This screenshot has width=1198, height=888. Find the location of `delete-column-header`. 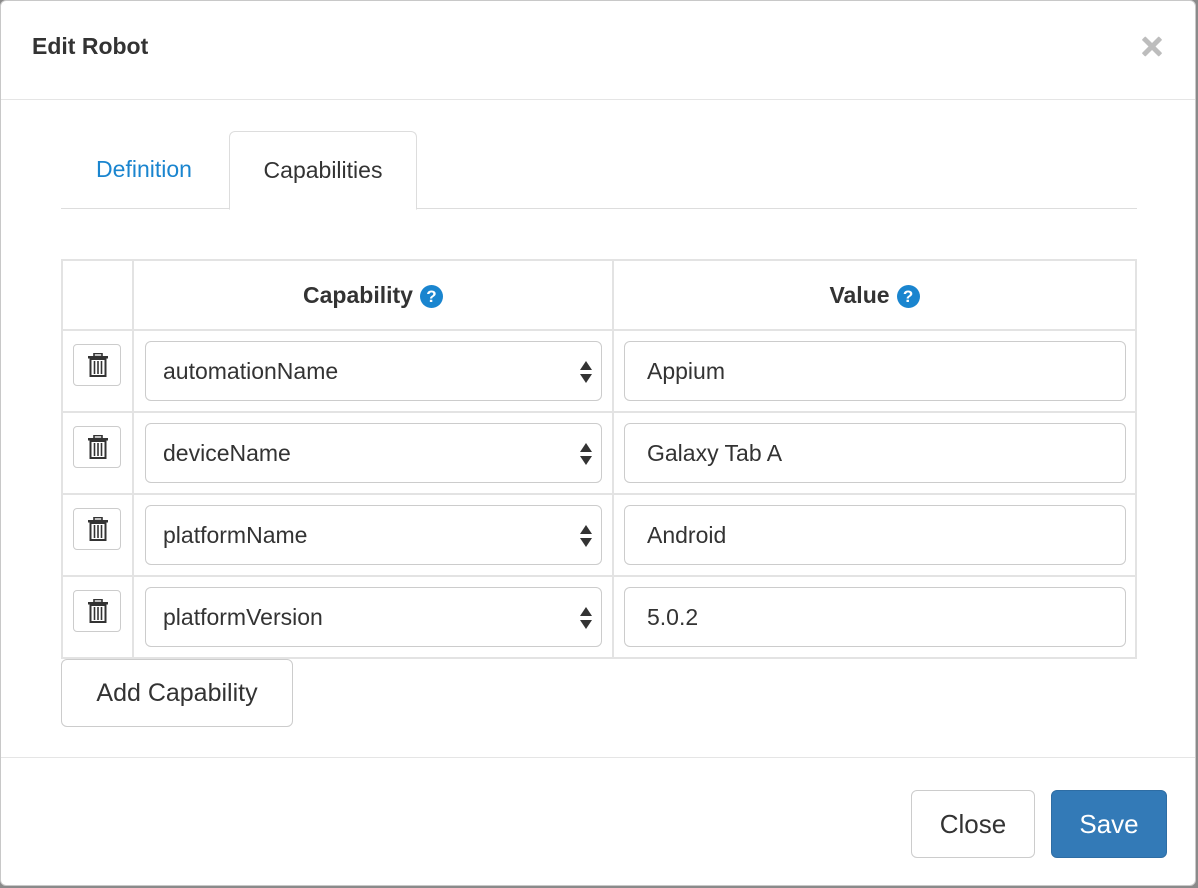

delete-column-header is located at coordinates (97, 295).